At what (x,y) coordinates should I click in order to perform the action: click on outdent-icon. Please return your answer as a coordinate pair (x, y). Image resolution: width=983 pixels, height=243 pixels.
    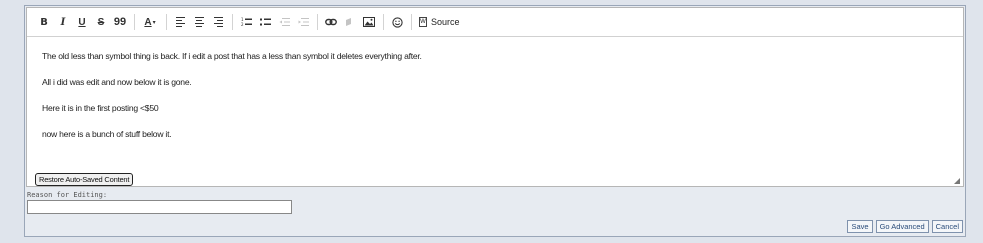
    Looking at the image, I should click on (284, 22).